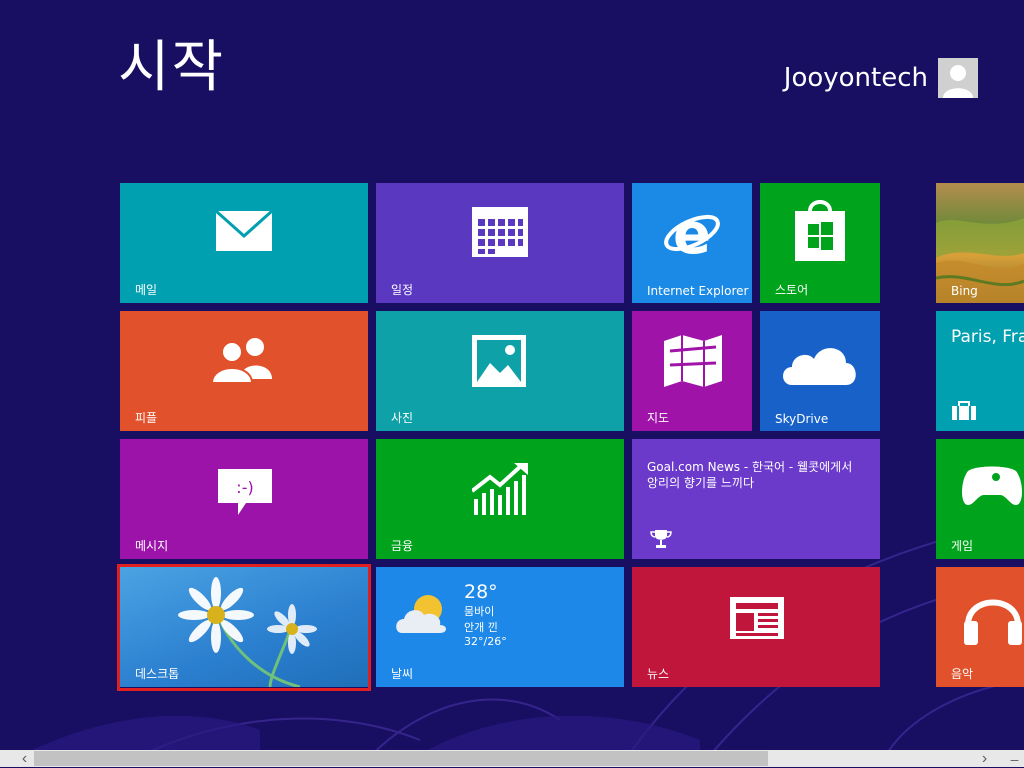 The height and width of the screenshot is (768, 1024). I want to click on weather-city: 뭄바이, so click(479, 611).